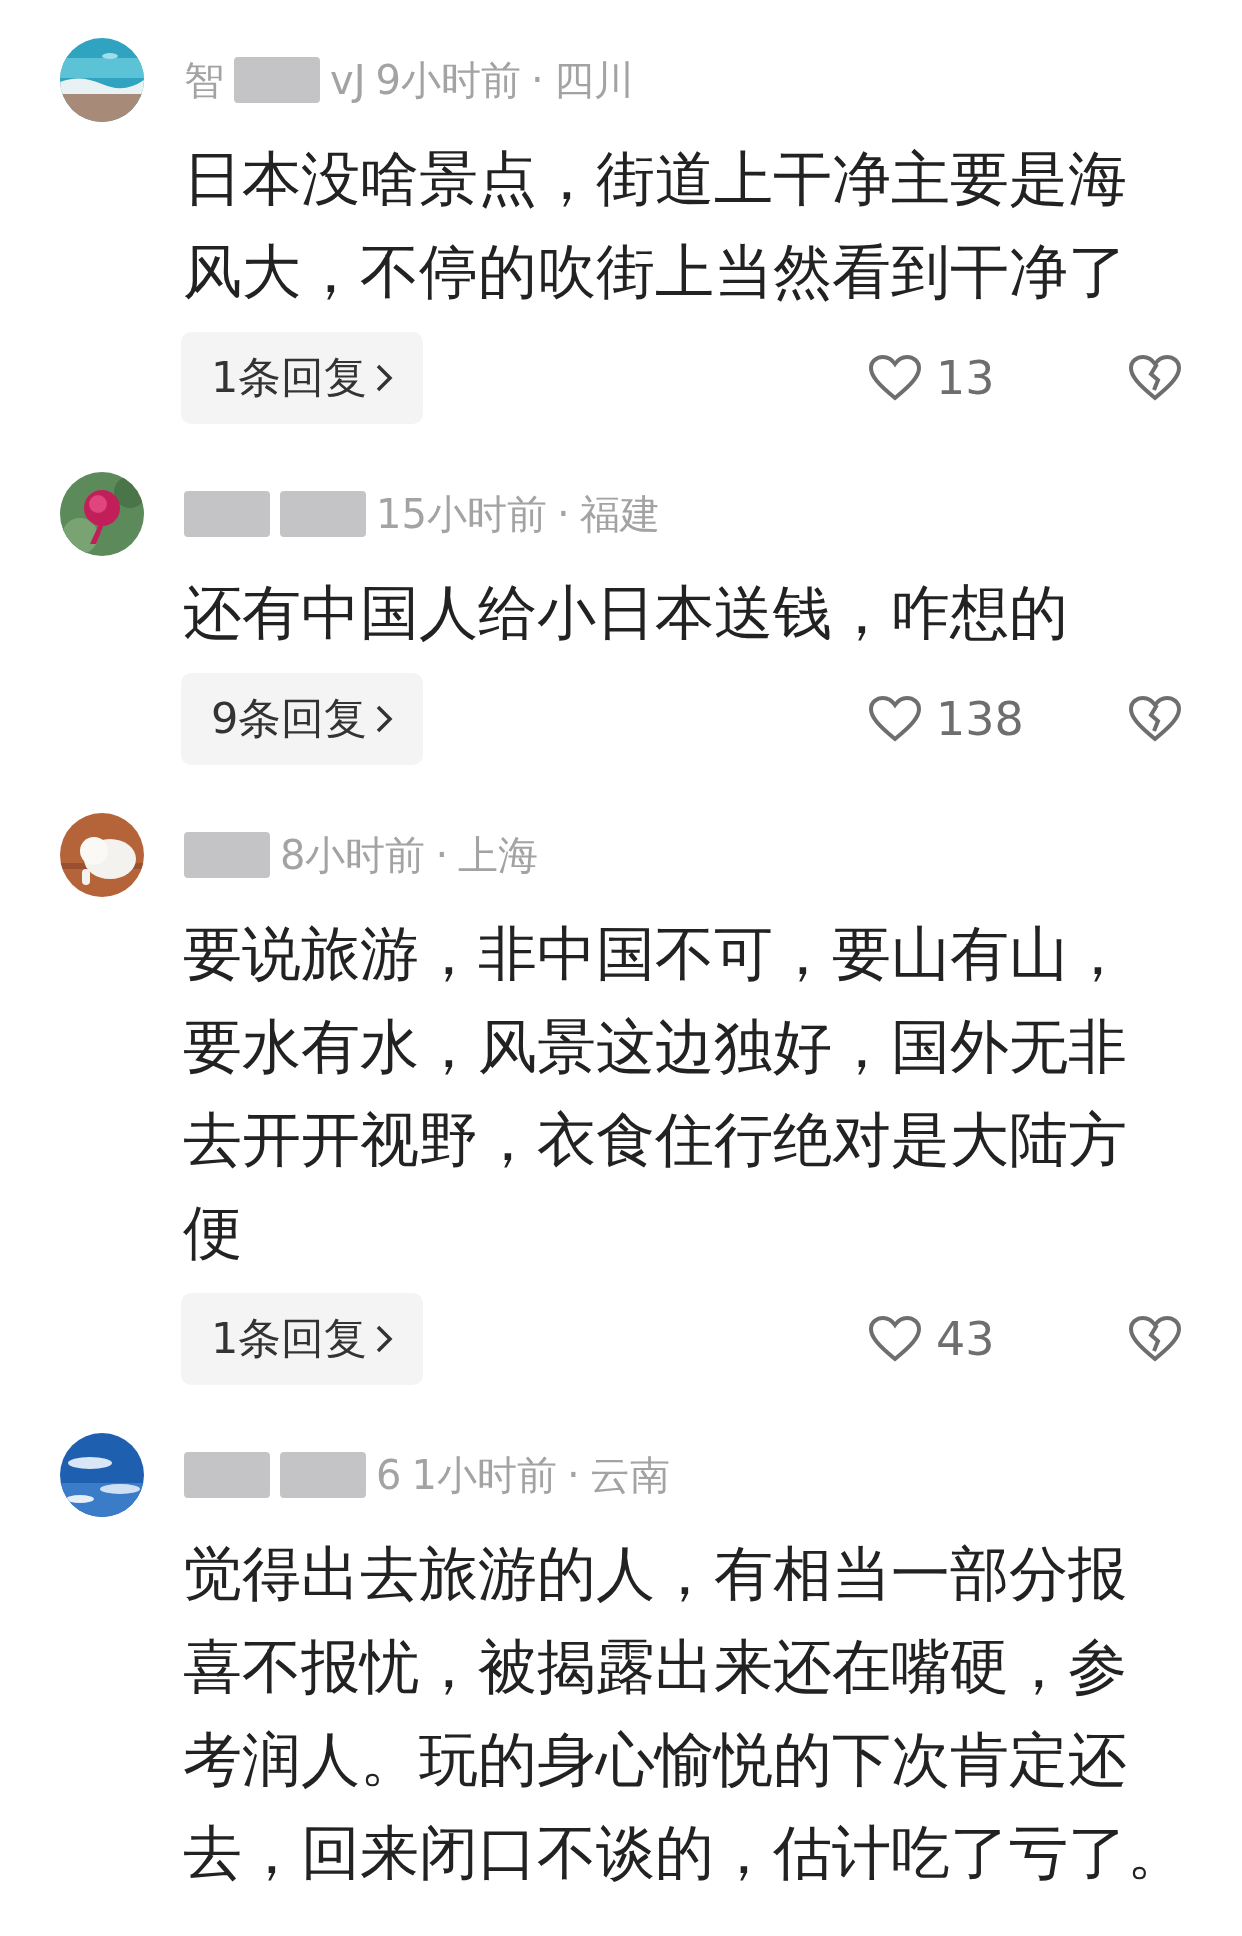  What do you see at coordinates (655, 1047) in the screenshot?
I see `comment-text-line: 要水有水，风景这边独好，国外无非` at bounding box center [655, 1047].